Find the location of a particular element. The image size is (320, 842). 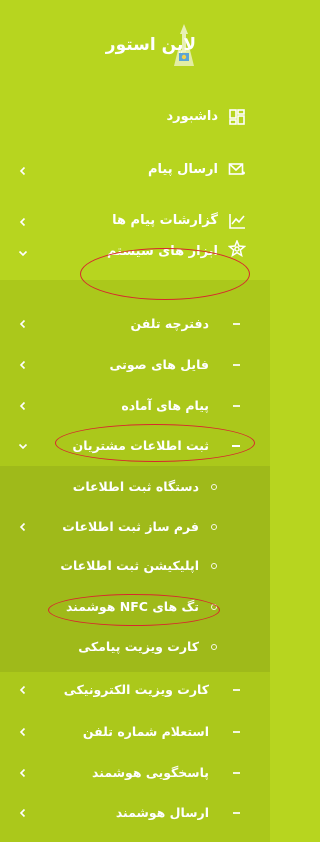

submenu-item-nfc-tags: تگ های NFC هوشمند is located at coordinates (135, 607).